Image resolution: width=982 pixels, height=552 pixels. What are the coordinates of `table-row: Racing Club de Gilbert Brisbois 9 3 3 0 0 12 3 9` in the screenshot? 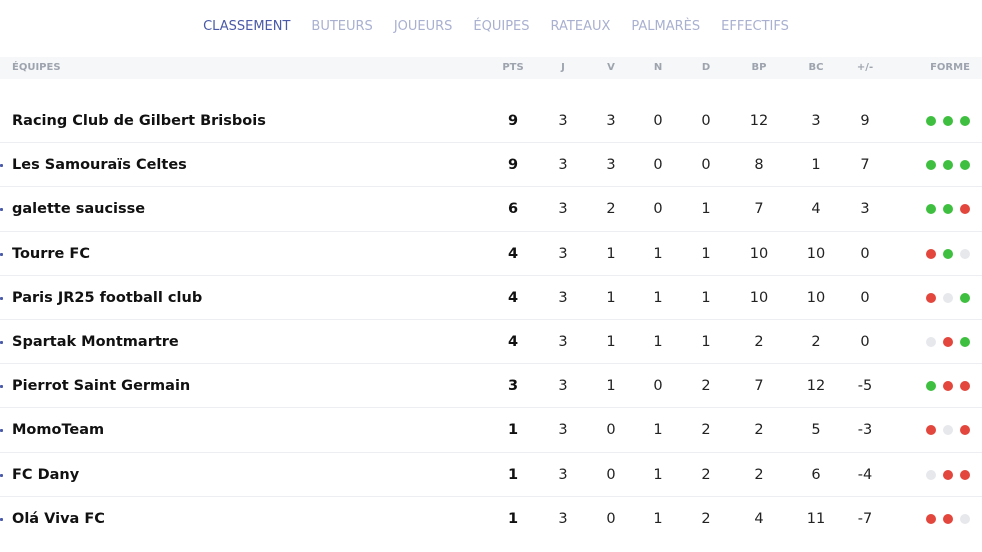 It's located at (491, 121).